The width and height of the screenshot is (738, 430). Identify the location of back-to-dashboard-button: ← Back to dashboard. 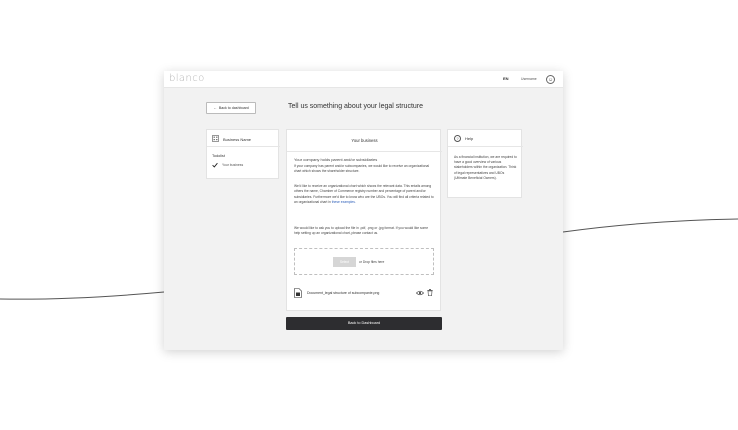
(231, 108).